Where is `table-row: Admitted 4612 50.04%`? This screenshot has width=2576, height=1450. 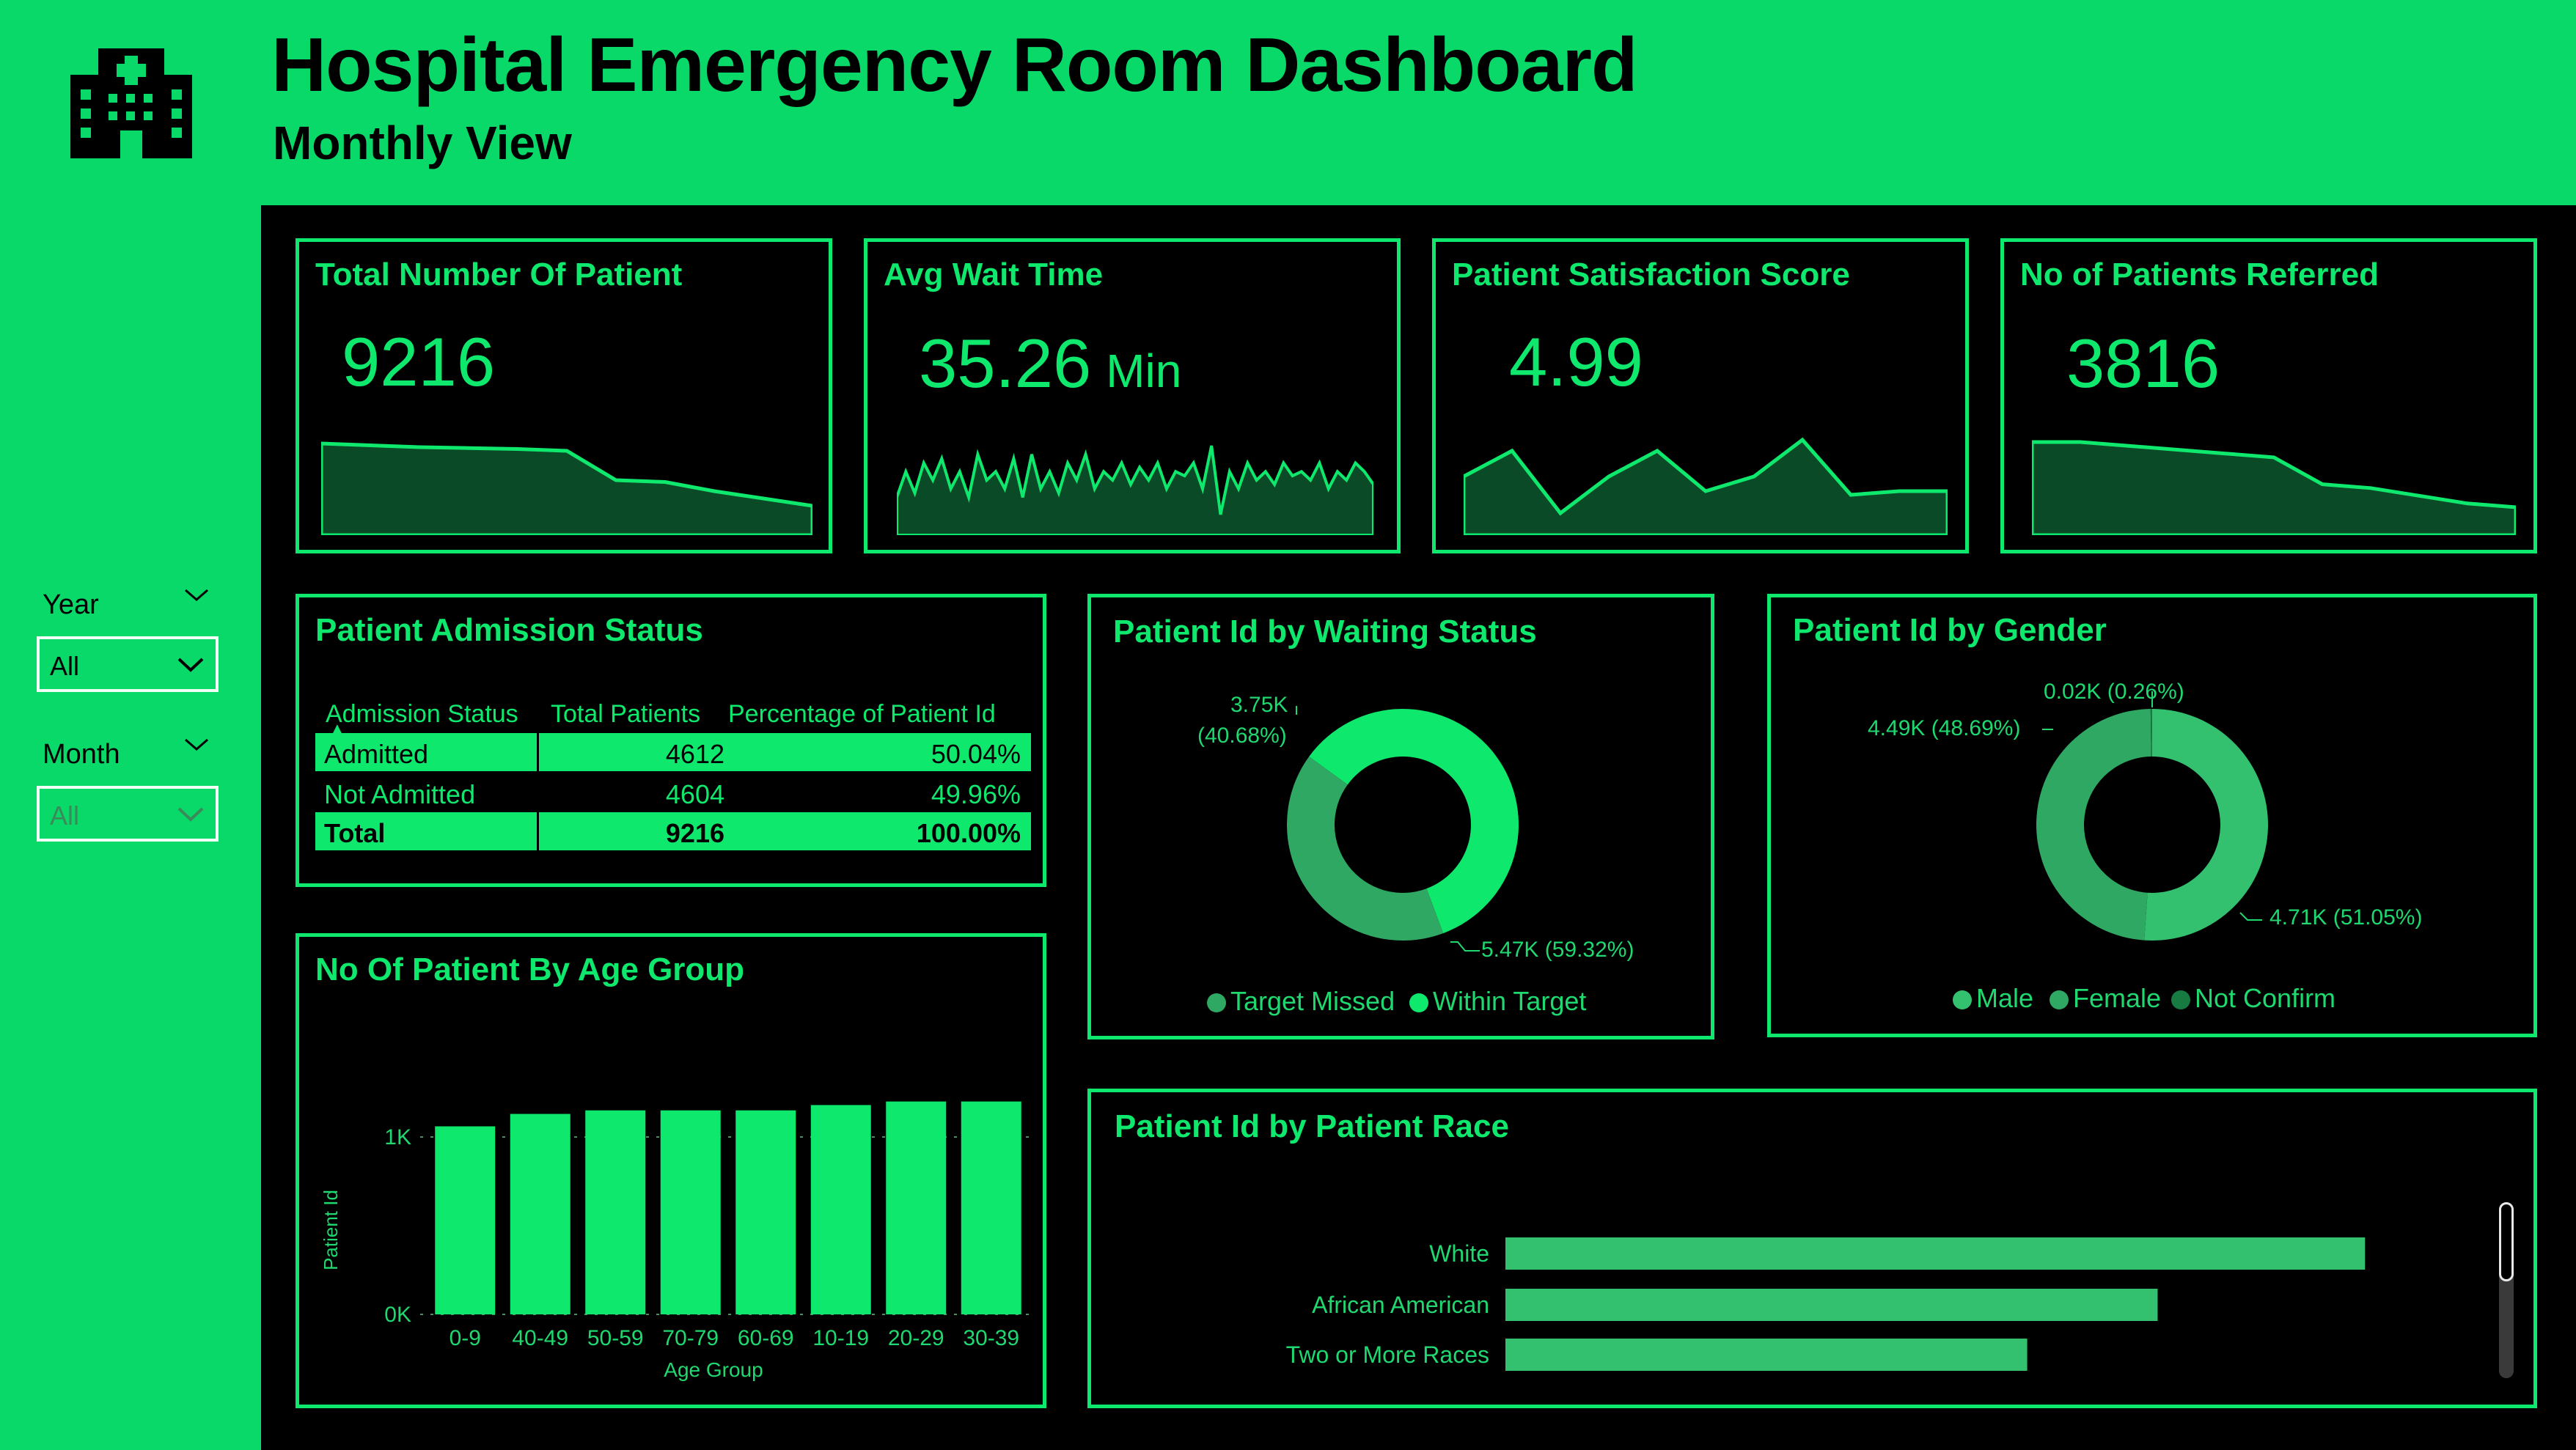
table-row: Admitted 4612 50.04% is located at coordinates (673, 752).